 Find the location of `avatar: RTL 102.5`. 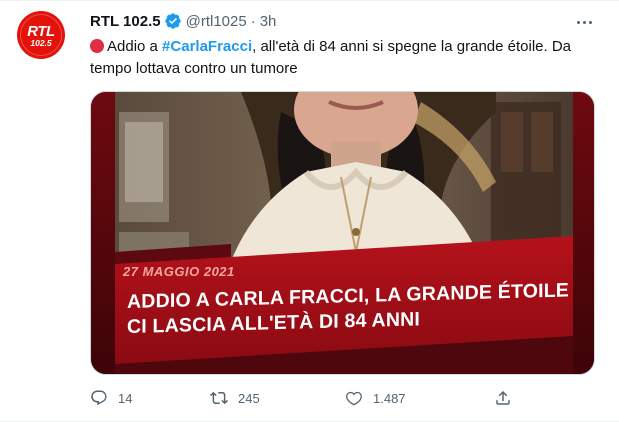

avatar: RTL 102.5 is located at coordinates (41, 35).